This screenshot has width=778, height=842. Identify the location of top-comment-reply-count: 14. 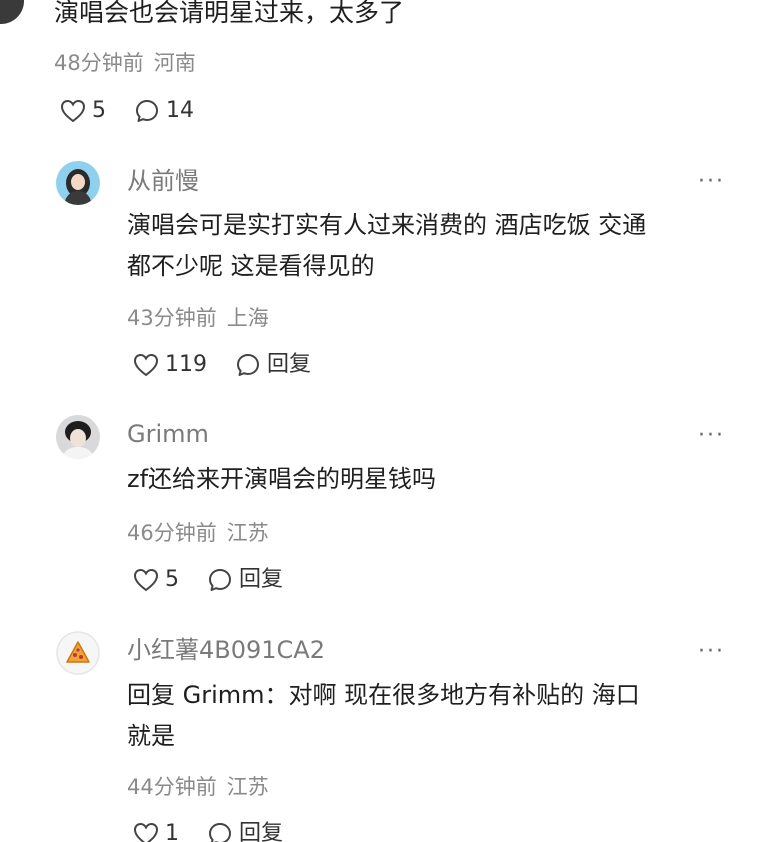
(180, 110).